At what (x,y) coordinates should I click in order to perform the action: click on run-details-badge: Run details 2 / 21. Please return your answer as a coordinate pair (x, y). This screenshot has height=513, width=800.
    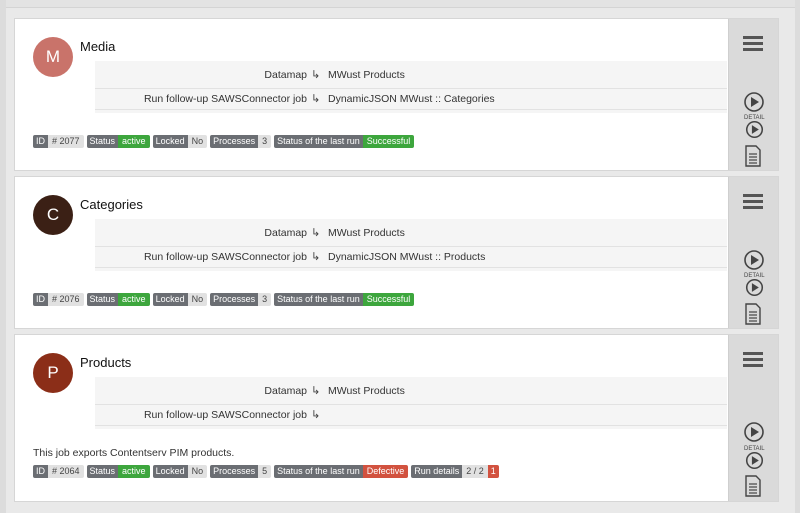
    Looking at the image, I should click on (455, 471).